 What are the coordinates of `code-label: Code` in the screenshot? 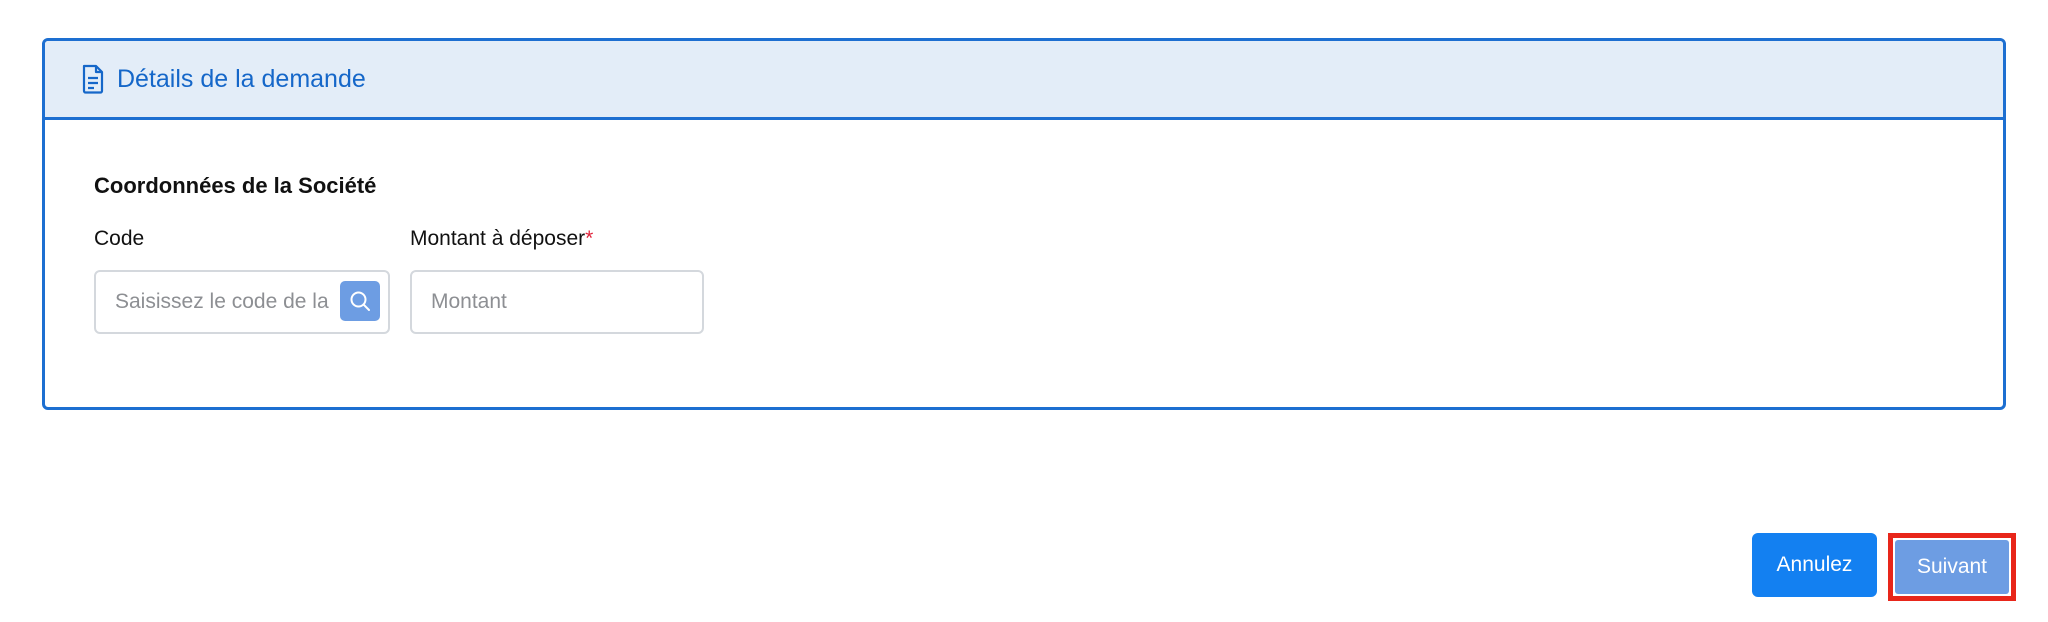 It's located at (119, 238).